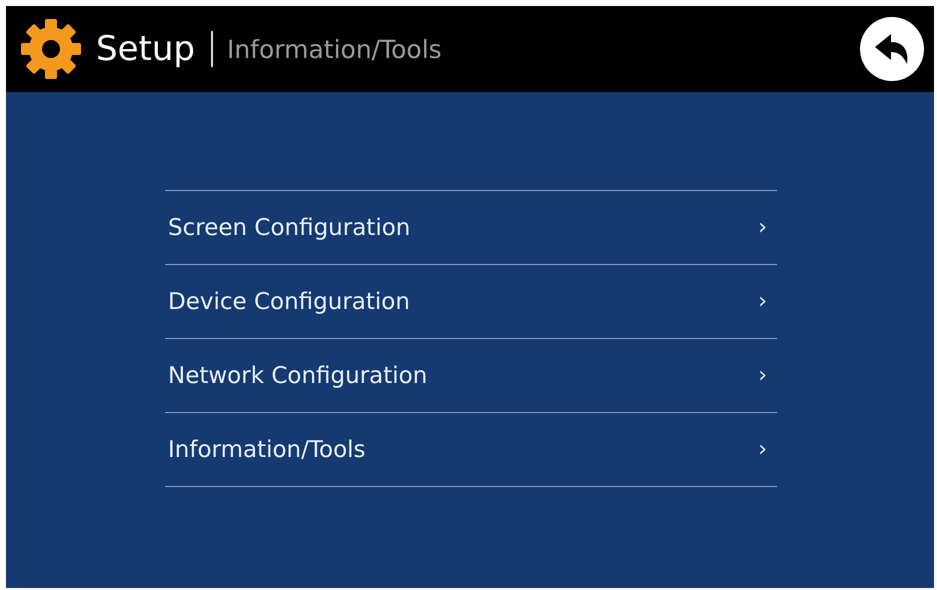  I want to click on screen-title: Setup, so click(145, 49).